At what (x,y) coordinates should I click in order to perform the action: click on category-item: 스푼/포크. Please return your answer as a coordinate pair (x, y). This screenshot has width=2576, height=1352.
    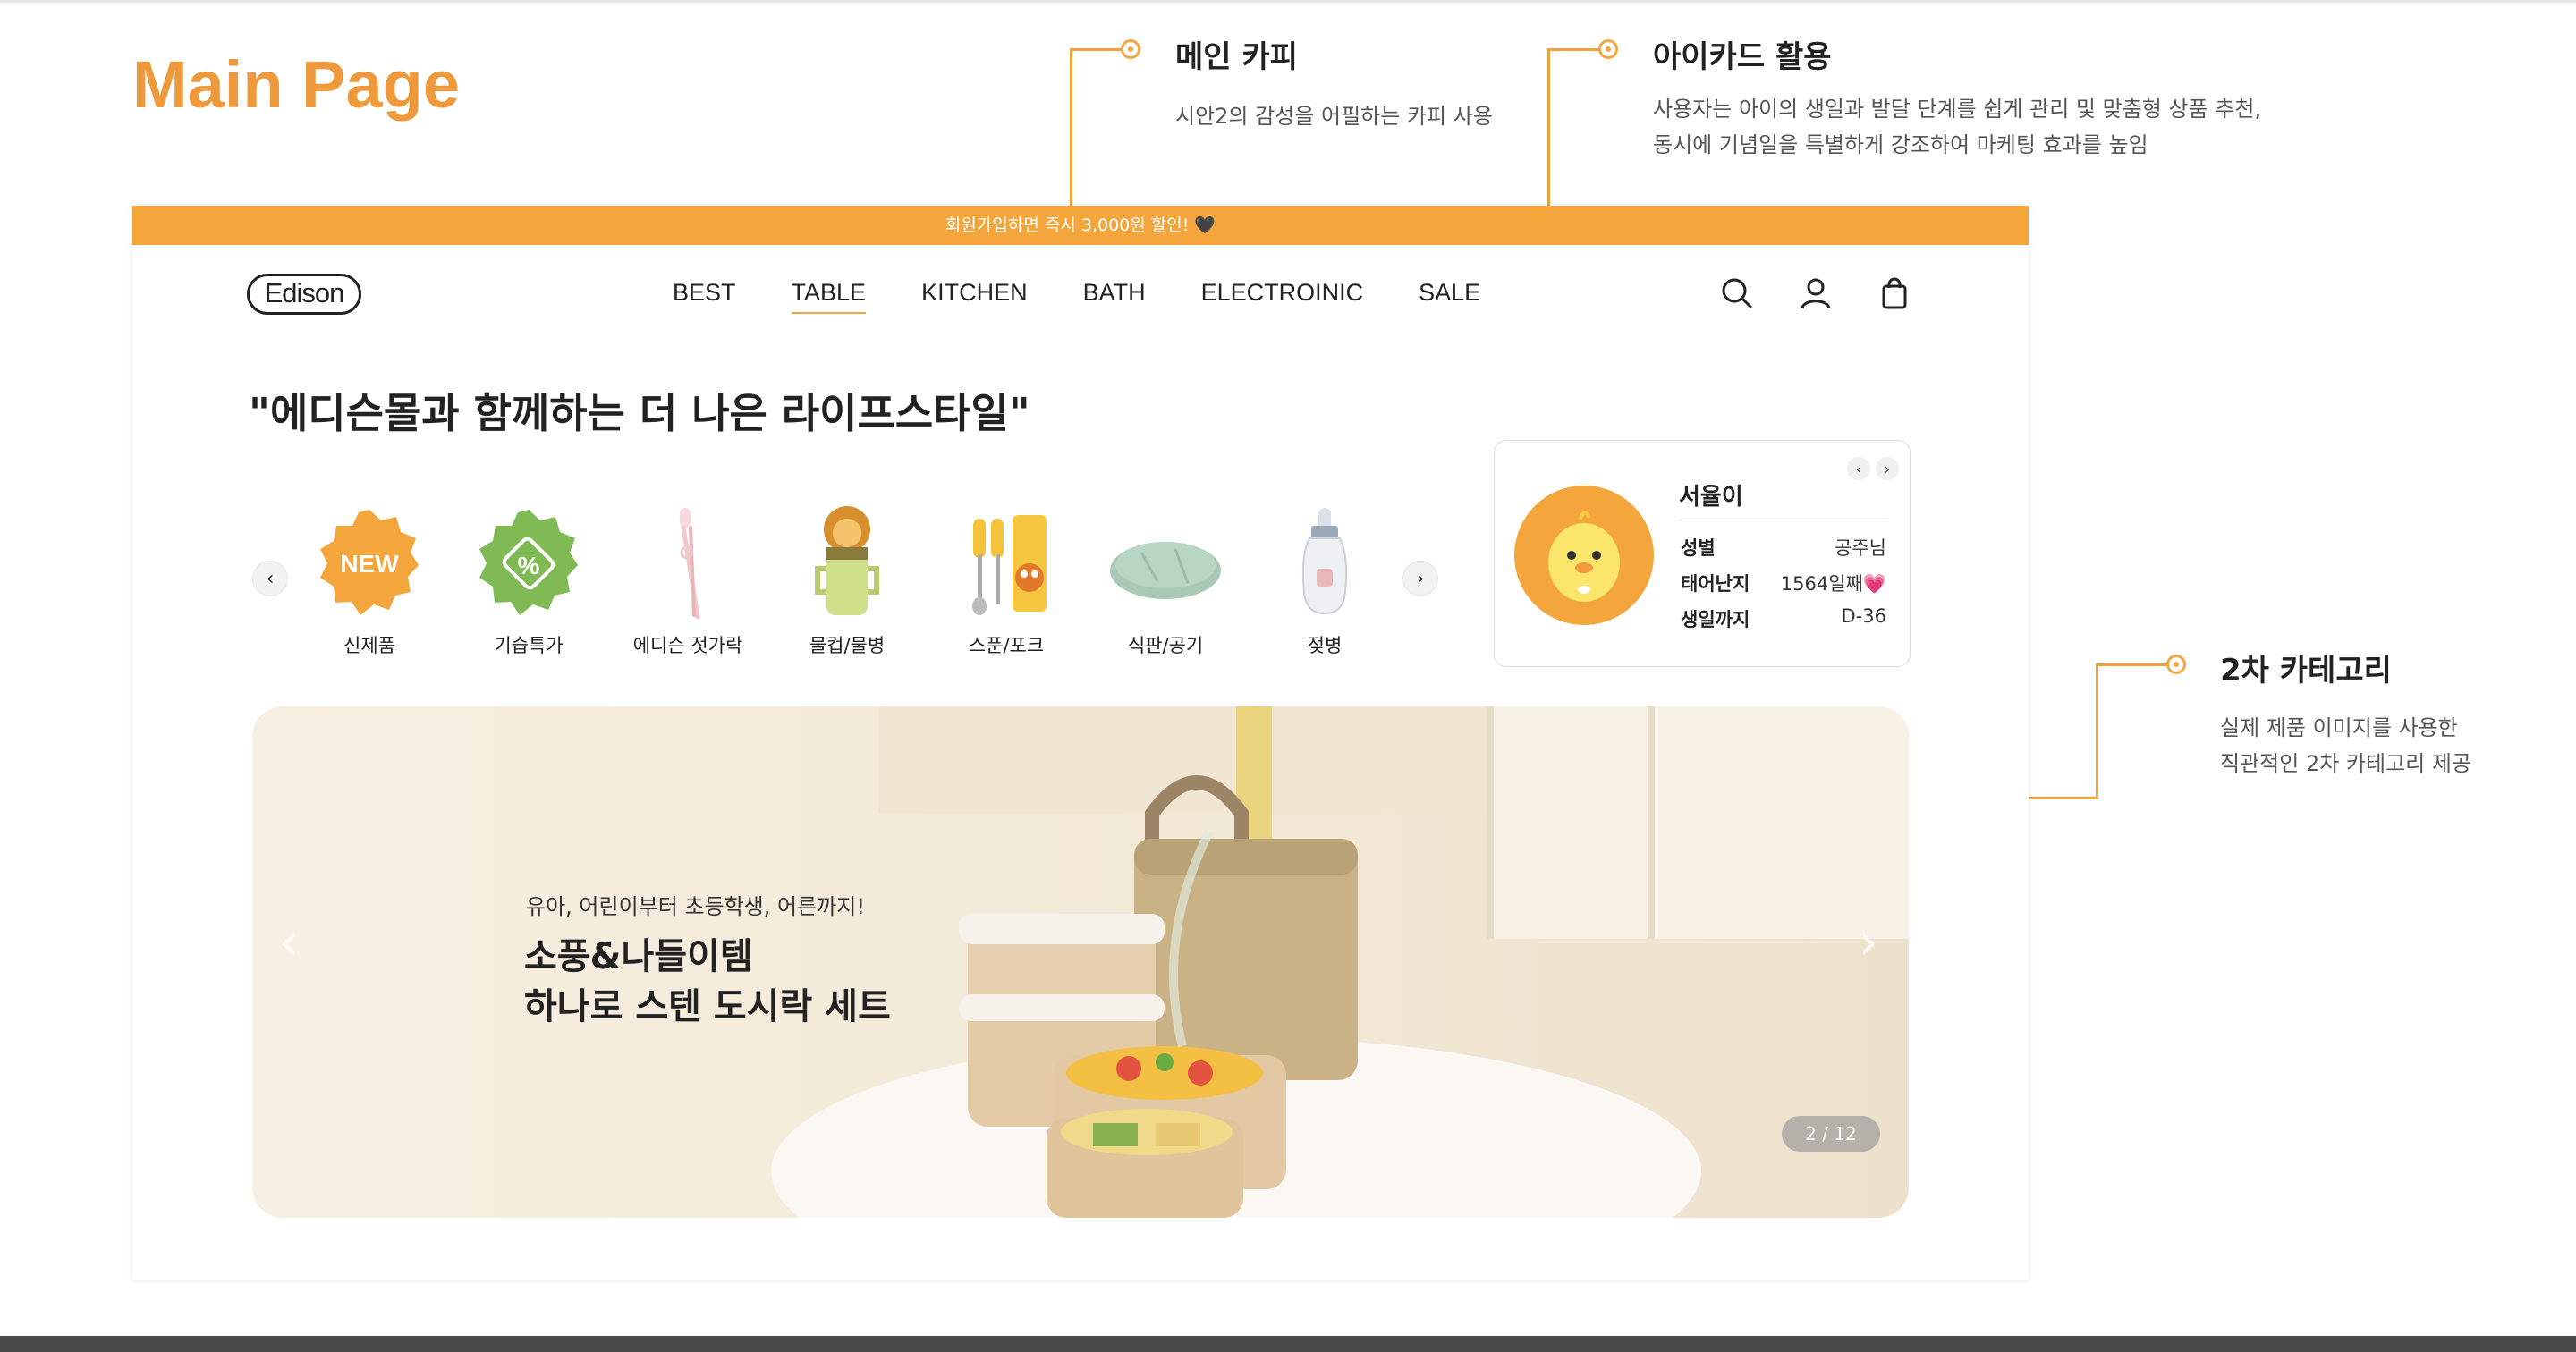
    Looking at the image, I should click on (1006, 579).